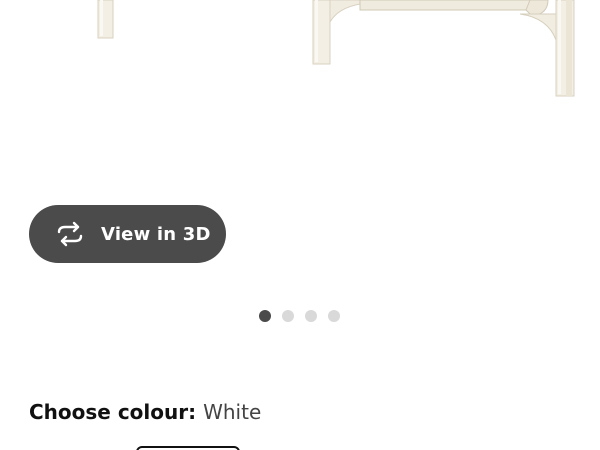 The height and width of the screenshot is (450, 600). Describe the element at coordinates (188, 448) in the screenshot. I see `colour-swatch-selected` at that location.